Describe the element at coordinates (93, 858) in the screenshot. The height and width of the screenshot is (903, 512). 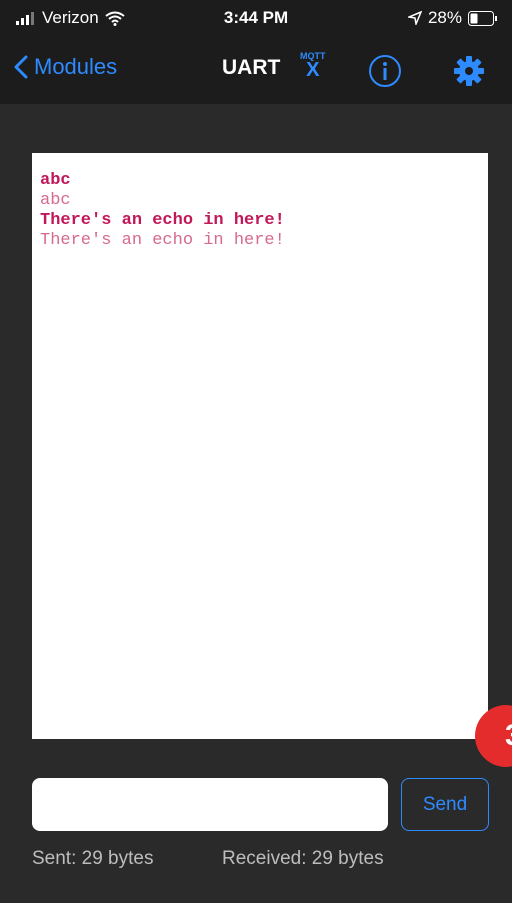
I see `sent-bytes-label: Sent: 29 bytes` at that location.